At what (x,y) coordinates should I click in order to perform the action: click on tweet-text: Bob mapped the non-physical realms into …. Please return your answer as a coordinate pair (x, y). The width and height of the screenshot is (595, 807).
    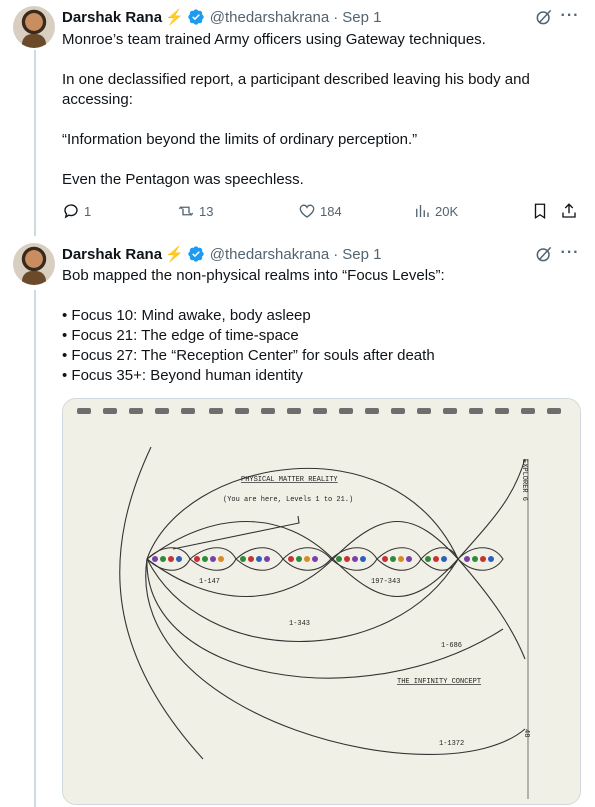
    Looking at the image, I should click on (319, 326).